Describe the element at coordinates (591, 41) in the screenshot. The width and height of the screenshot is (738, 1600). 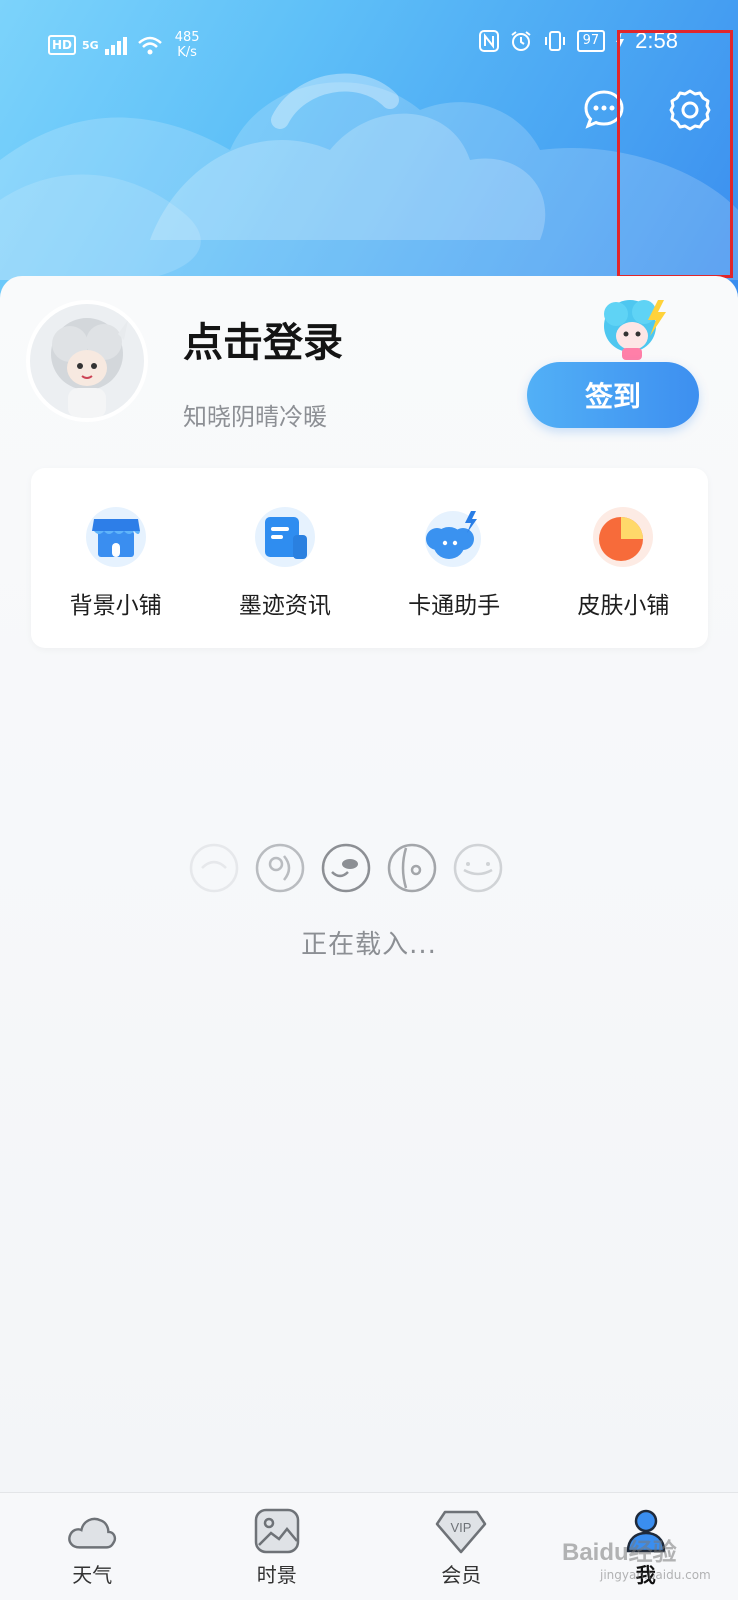
I see `battery-indicator: 97` at that location.